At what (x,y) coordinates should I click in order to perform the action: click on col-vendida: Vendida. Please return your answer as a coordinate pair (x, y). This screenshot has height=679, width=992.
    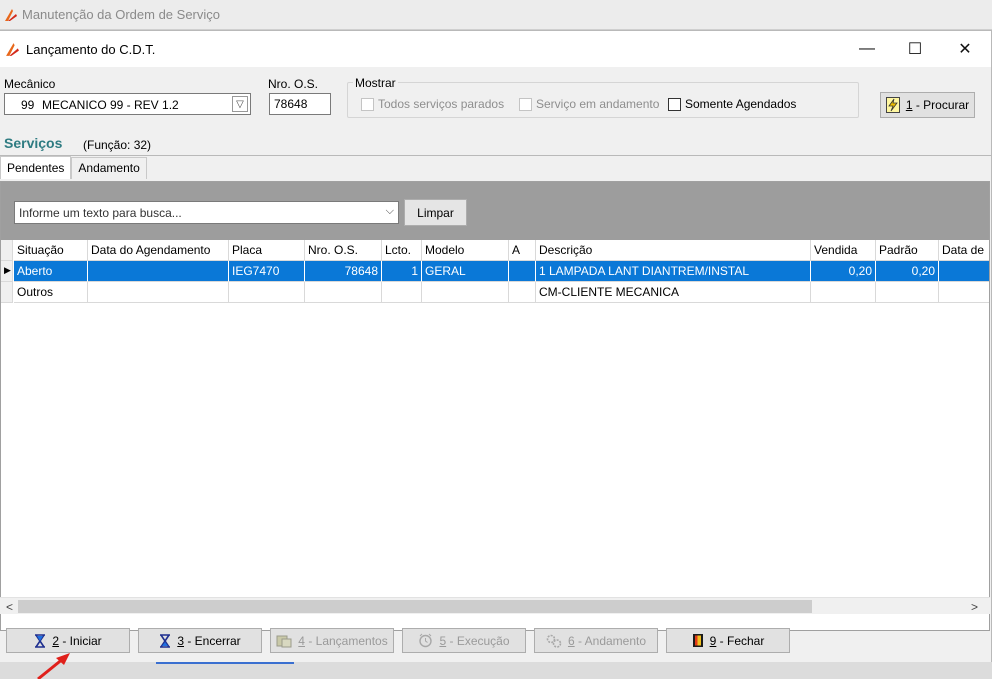
    Looking at the image, I should click on (843, 250).